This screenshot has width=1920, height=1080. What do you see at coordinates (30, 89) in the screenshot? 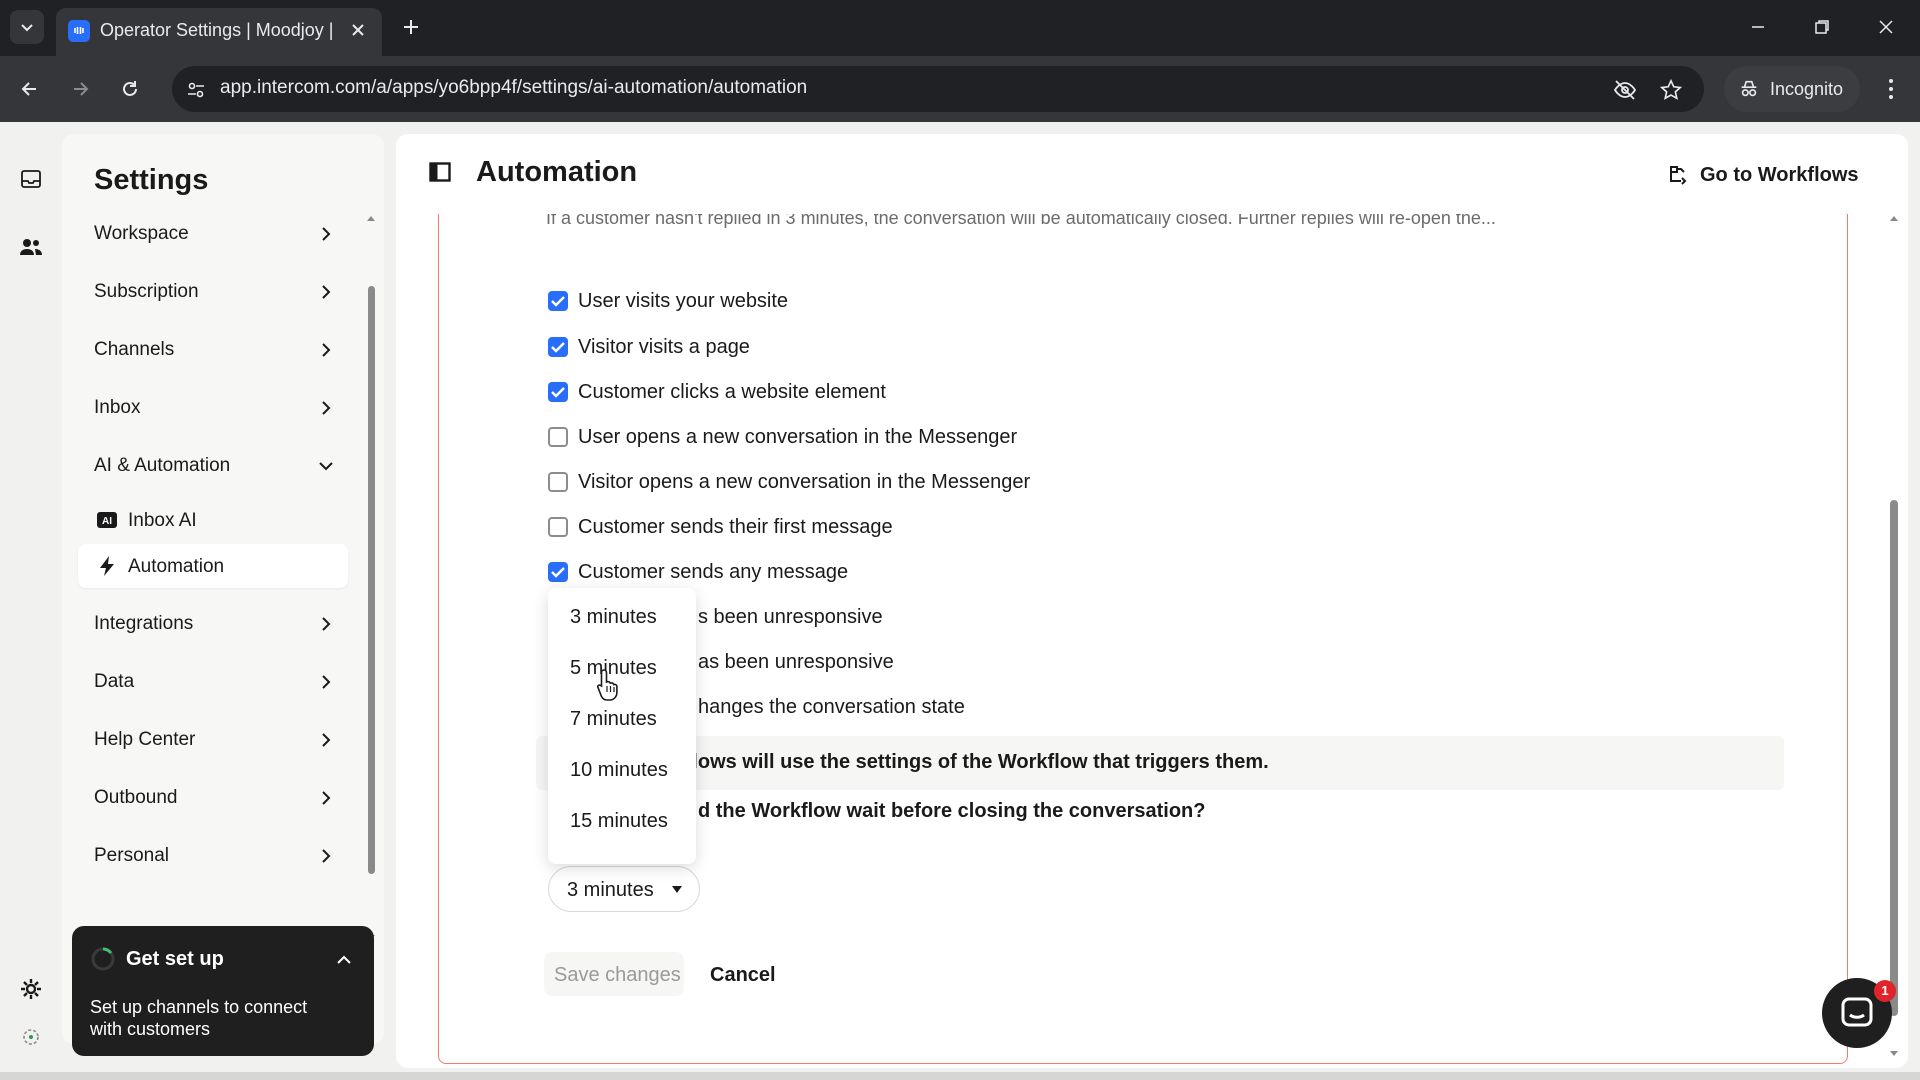
I see `back-icon` at bounding box center [30, 89].